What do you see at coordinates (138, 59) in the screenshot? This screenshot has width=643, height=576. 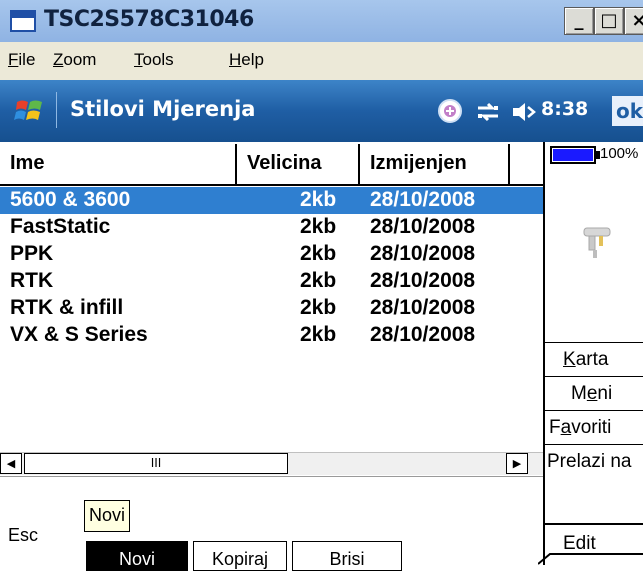 I see `menu-tools-mnemonic: T` at bounding box center [138, 59].